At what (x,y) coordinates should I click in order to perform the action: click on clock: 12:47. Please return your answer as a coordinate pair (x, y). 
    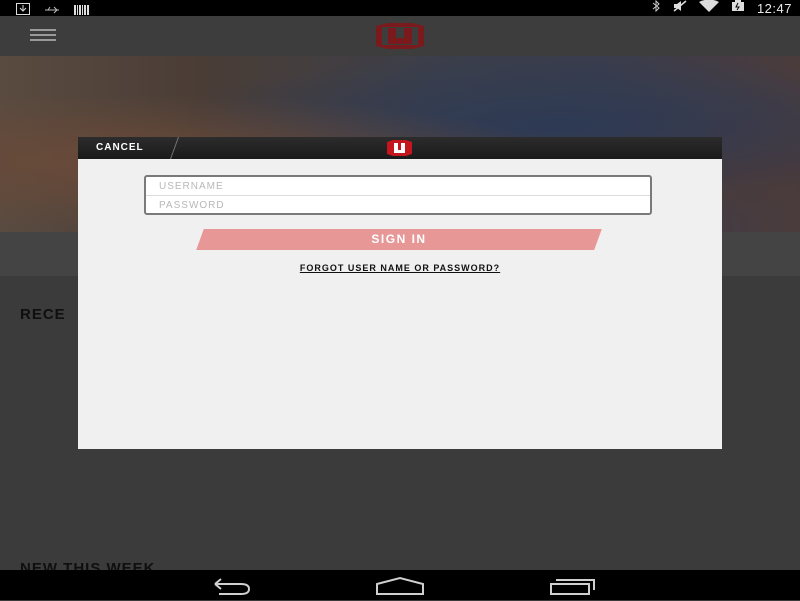
    Looking at the image, I should click on (774, 8).